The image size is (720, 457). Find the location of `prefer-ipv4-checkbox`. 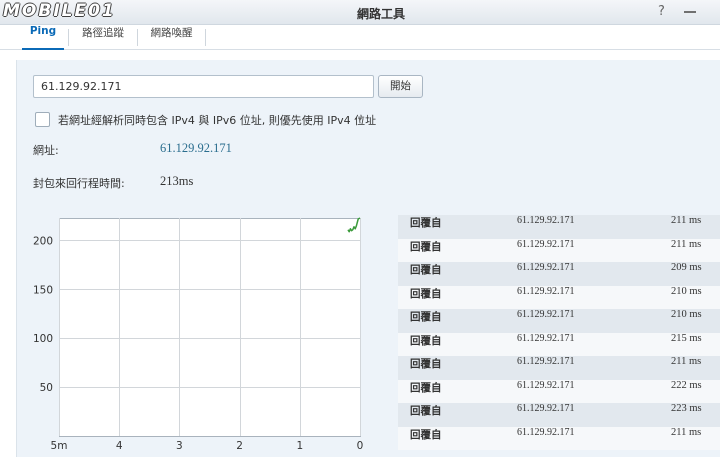

prefer-ipv4-checkbox is located at coordinates (42, 119).